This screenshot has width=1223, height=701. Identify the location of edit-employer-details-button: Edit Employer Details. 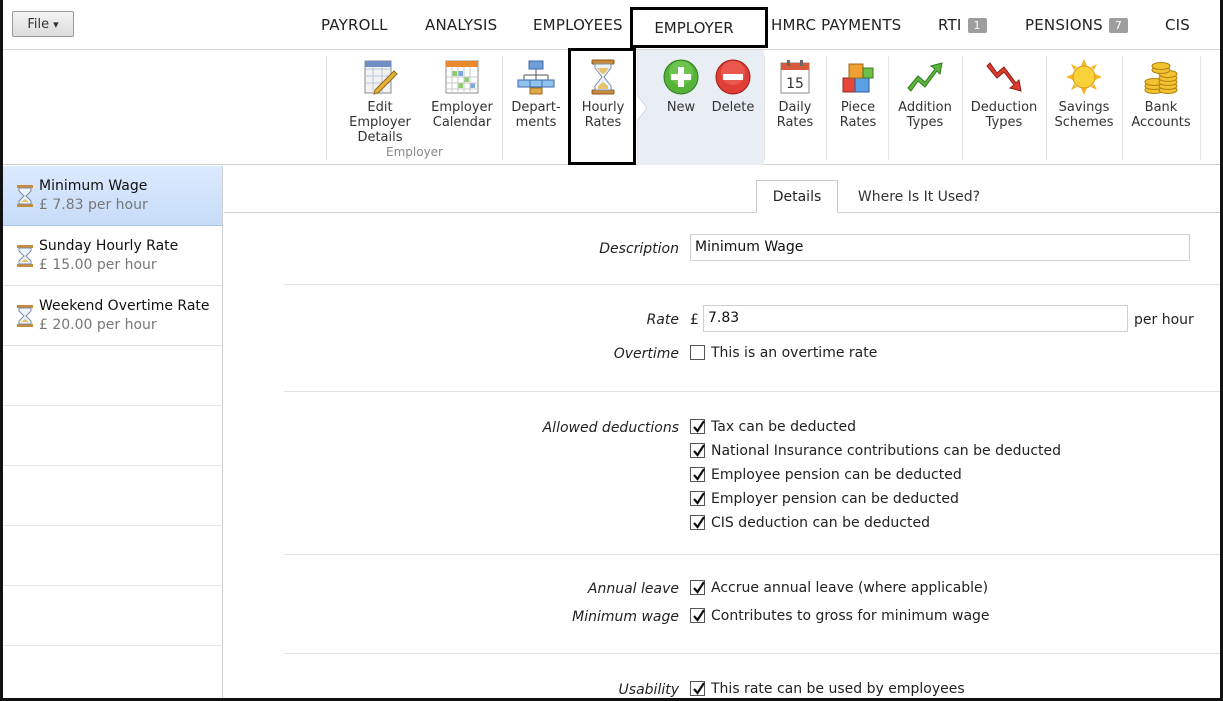
(380, 101).